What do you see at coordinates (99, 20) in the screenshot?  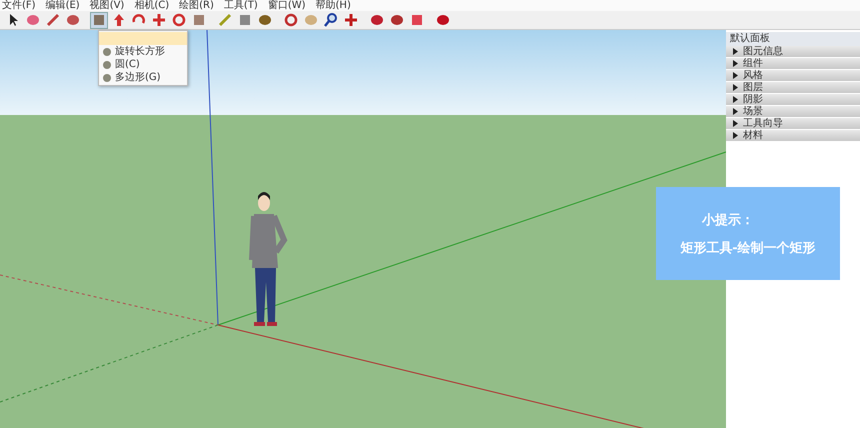 I see `rectangle-icon` at bounding box center [99, 20].